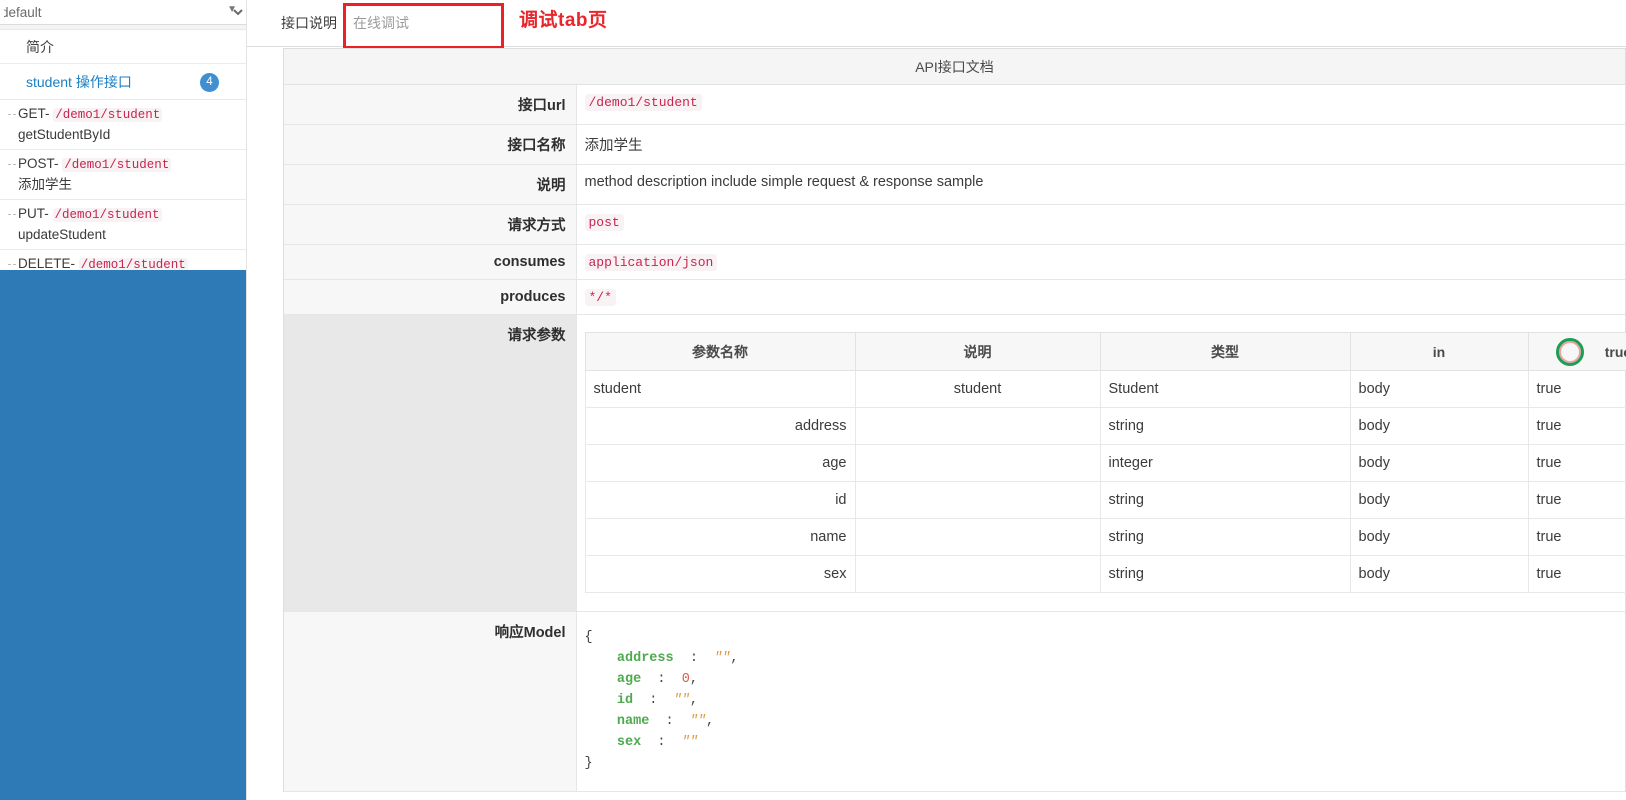 Image resolution: width=1626 pixels, height=800 pixels. Describe the element at coordinates (1100, 144) in the screenshot. I see `row-value-name: 添加学生` at that location.